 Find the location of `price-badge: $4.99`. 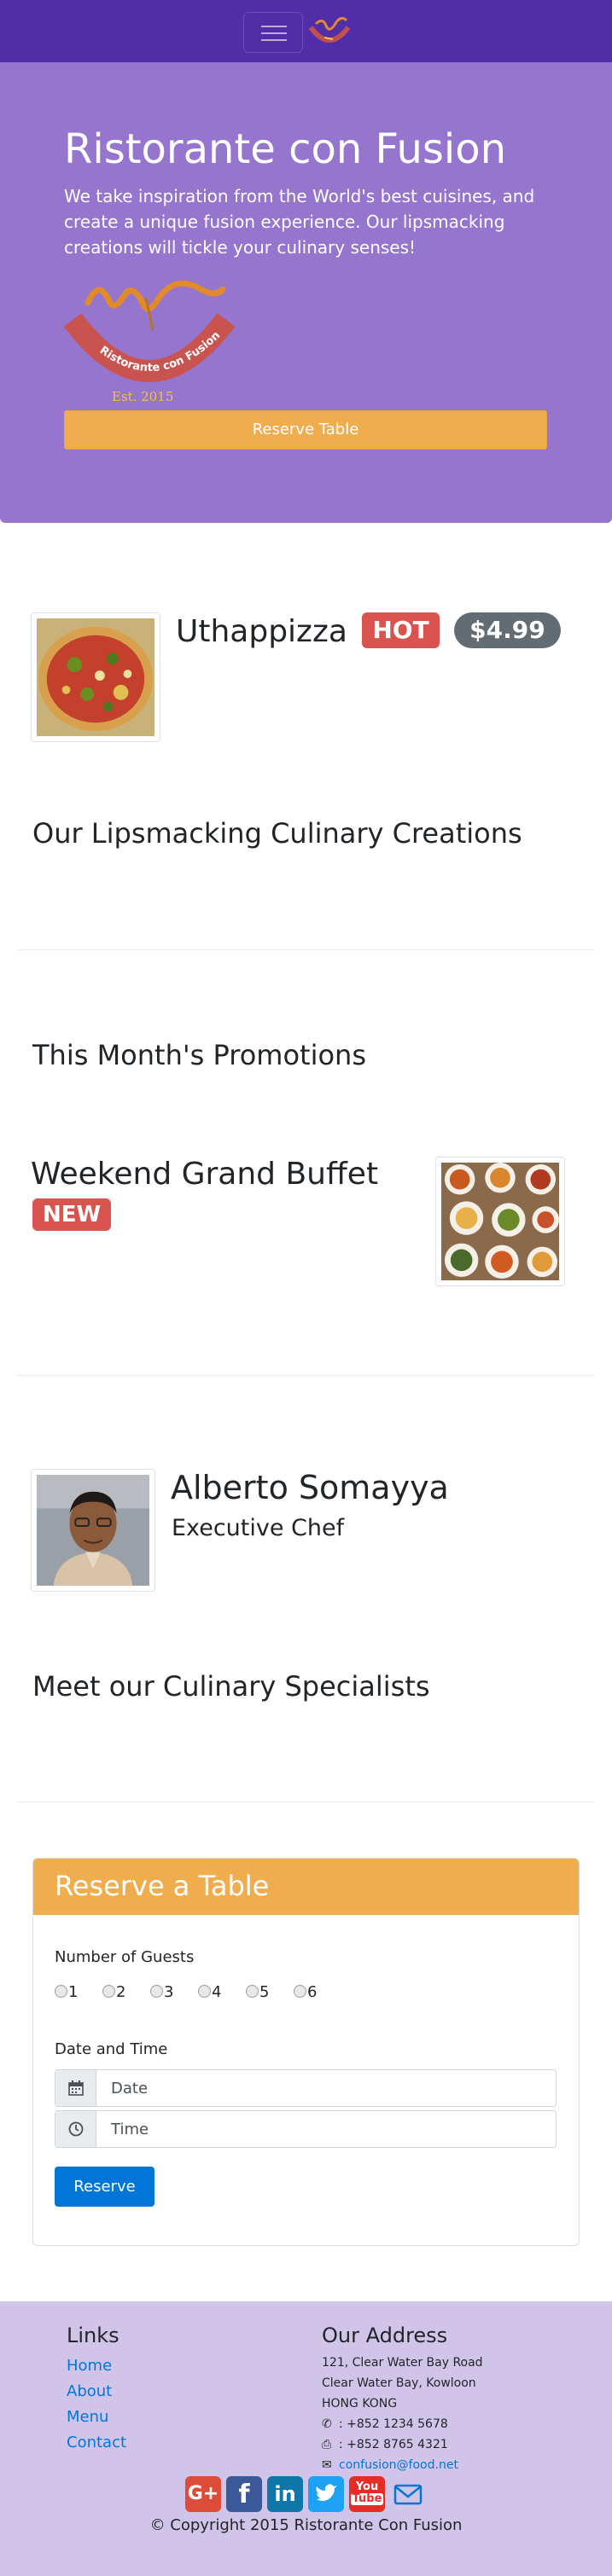

price-badge: $4.99 is located at coordinates (508, 630).